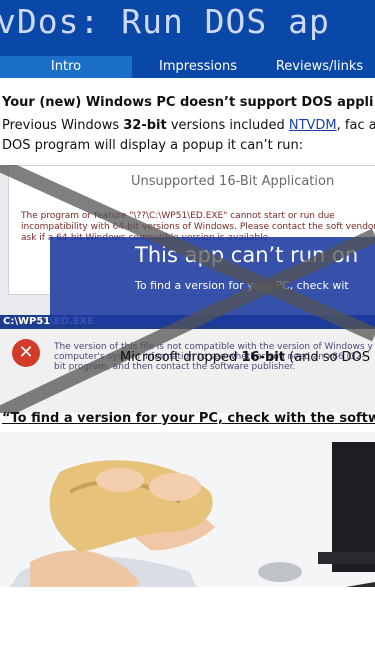  I want to click on caption-text-1: Microsoft dropped, so click(181, 357).